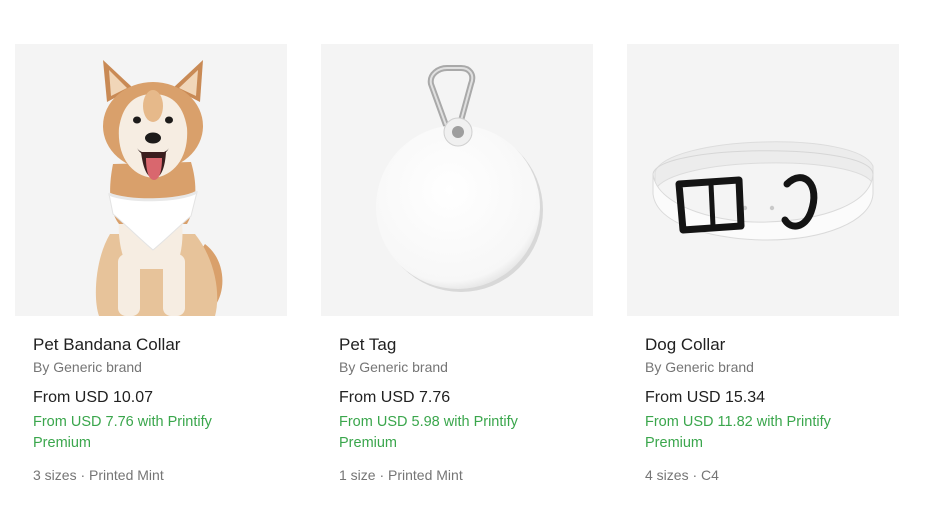 The image size is (936, 516). I want to click on dog-with-bandana-image, so click(159, 188).